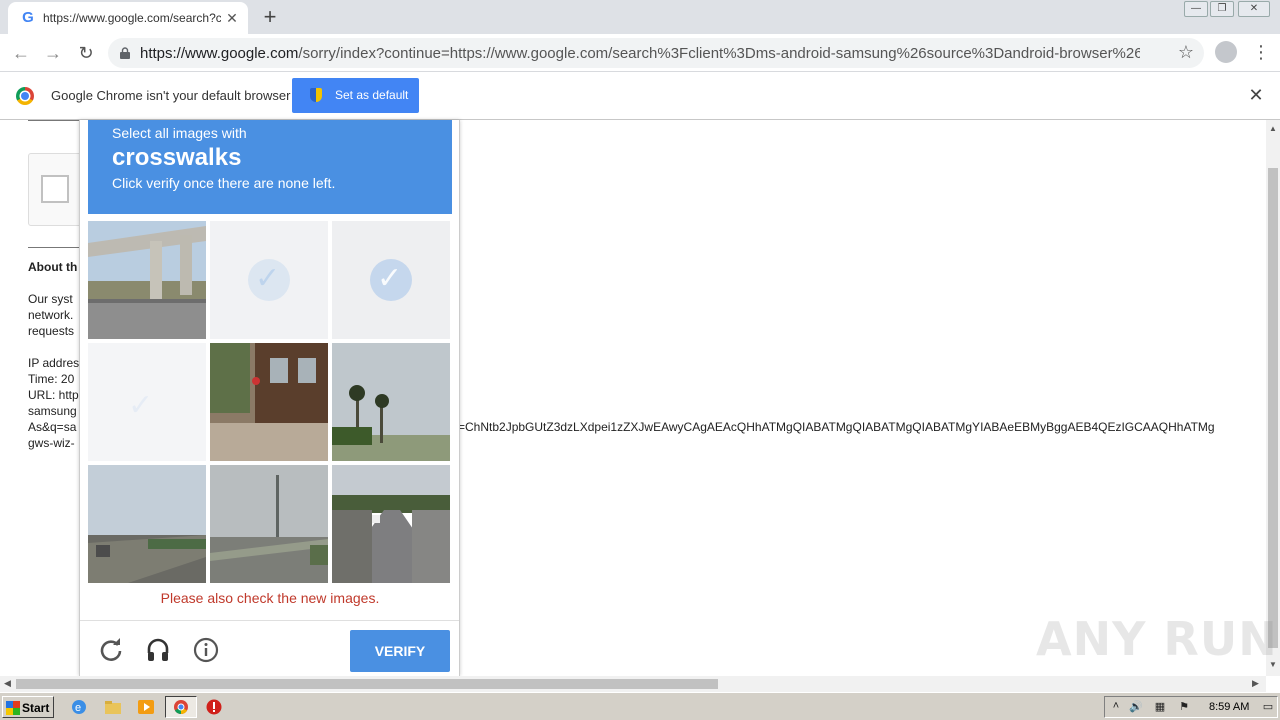 The image size is (1280, 720). I want to click on media-player-icon, so click(146, 707).